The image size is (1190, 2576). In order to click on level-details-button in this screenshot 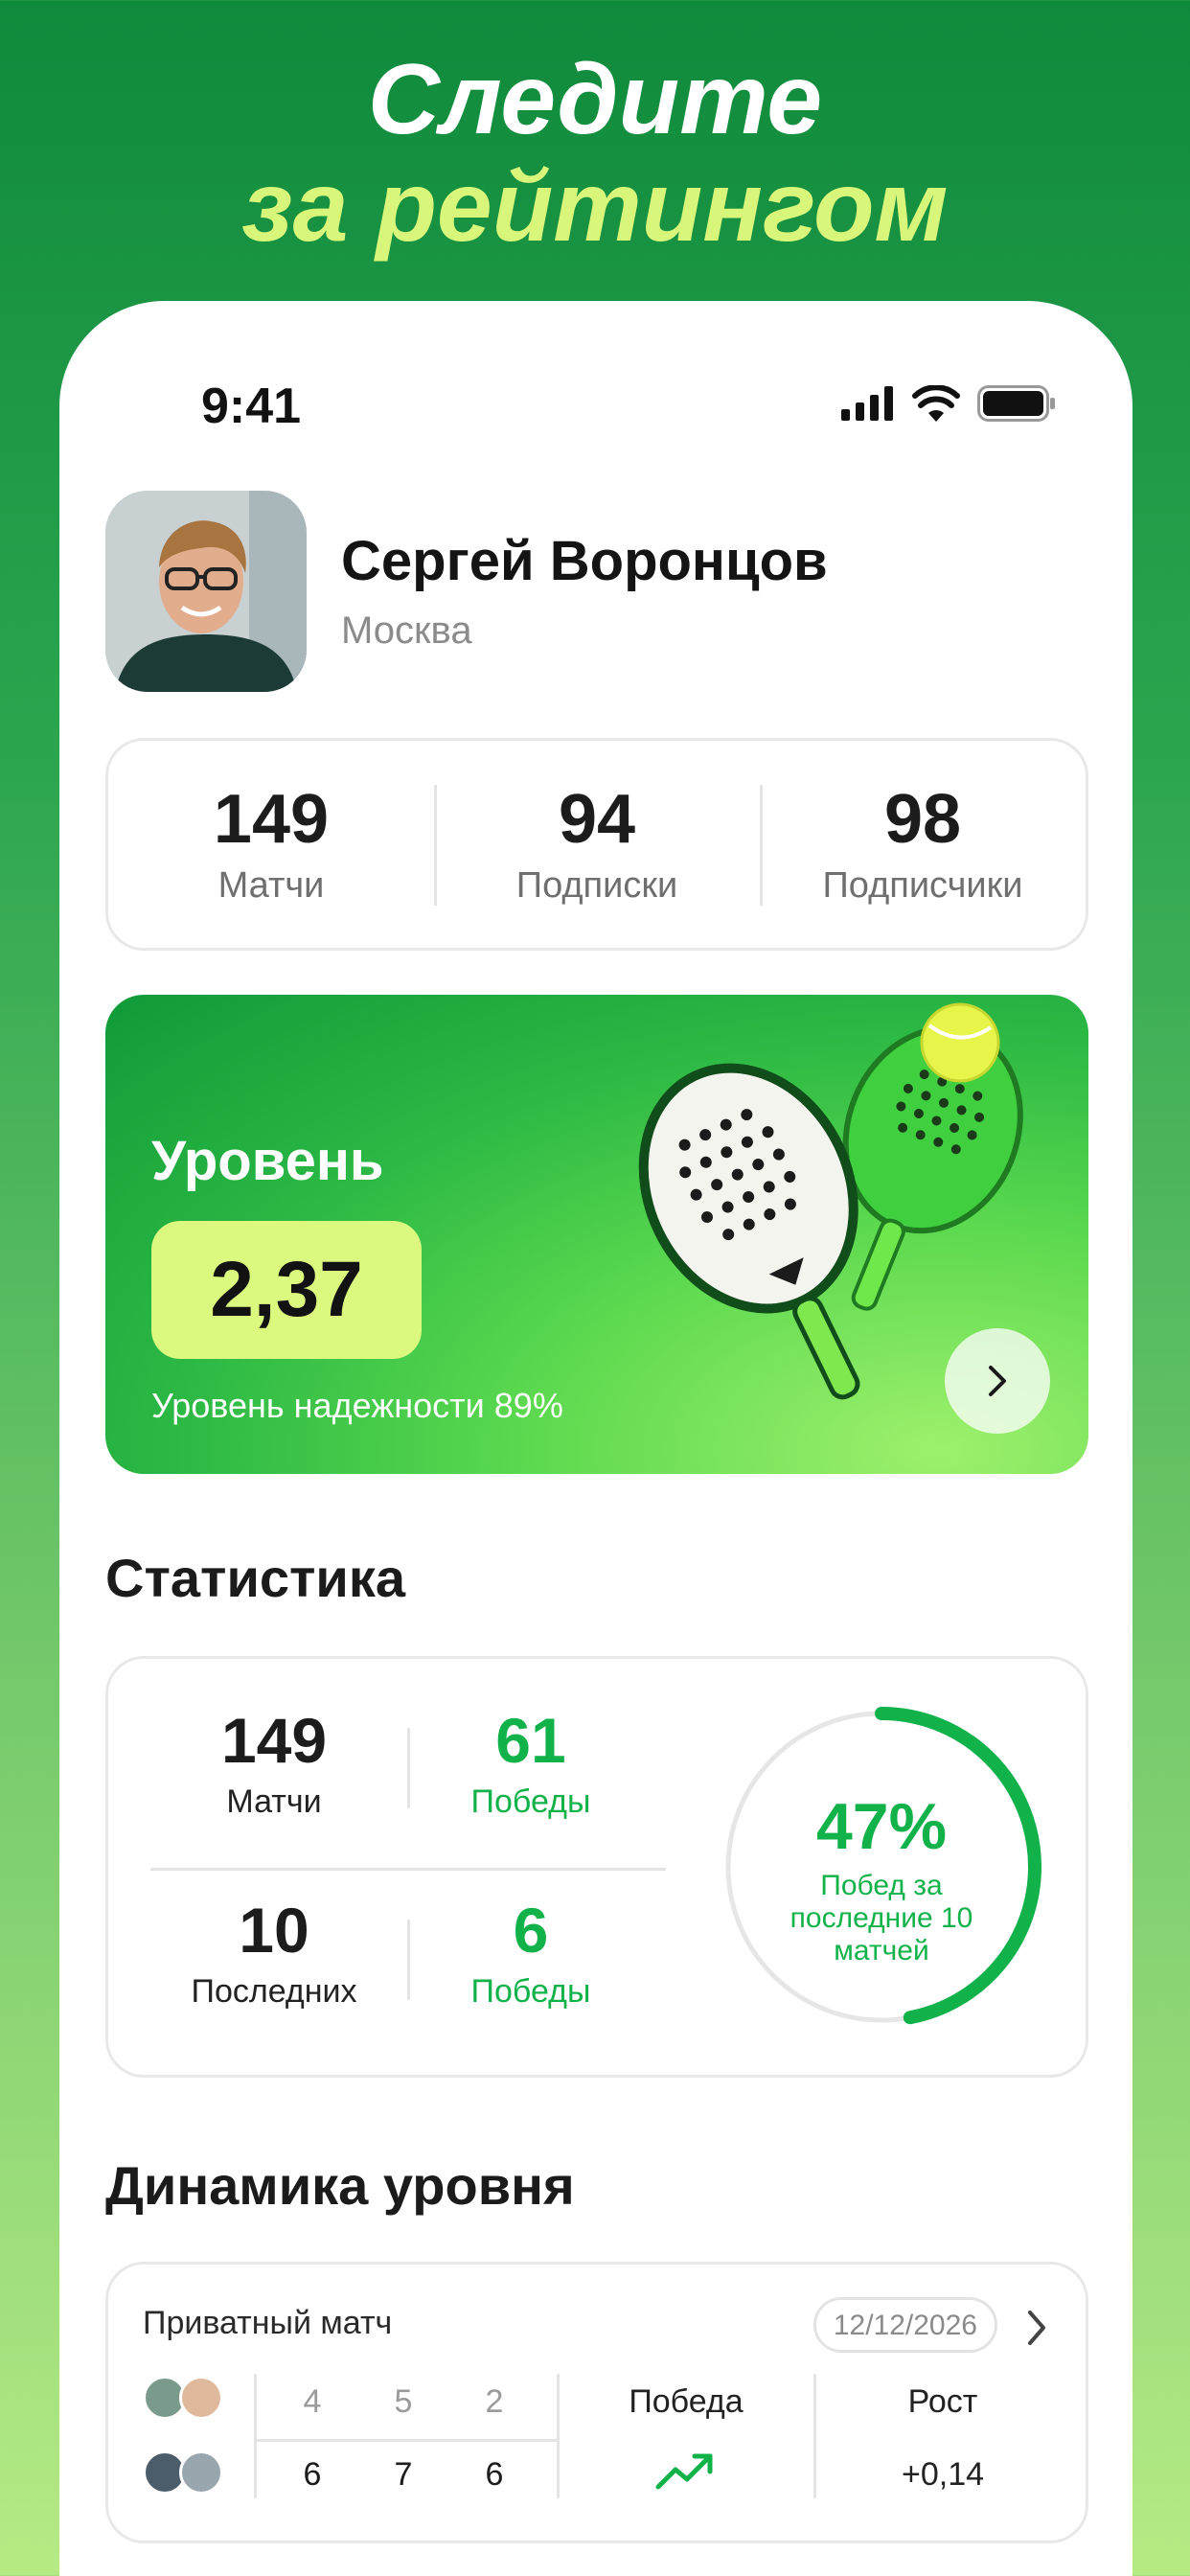, I will do `click(998, 1381)`.